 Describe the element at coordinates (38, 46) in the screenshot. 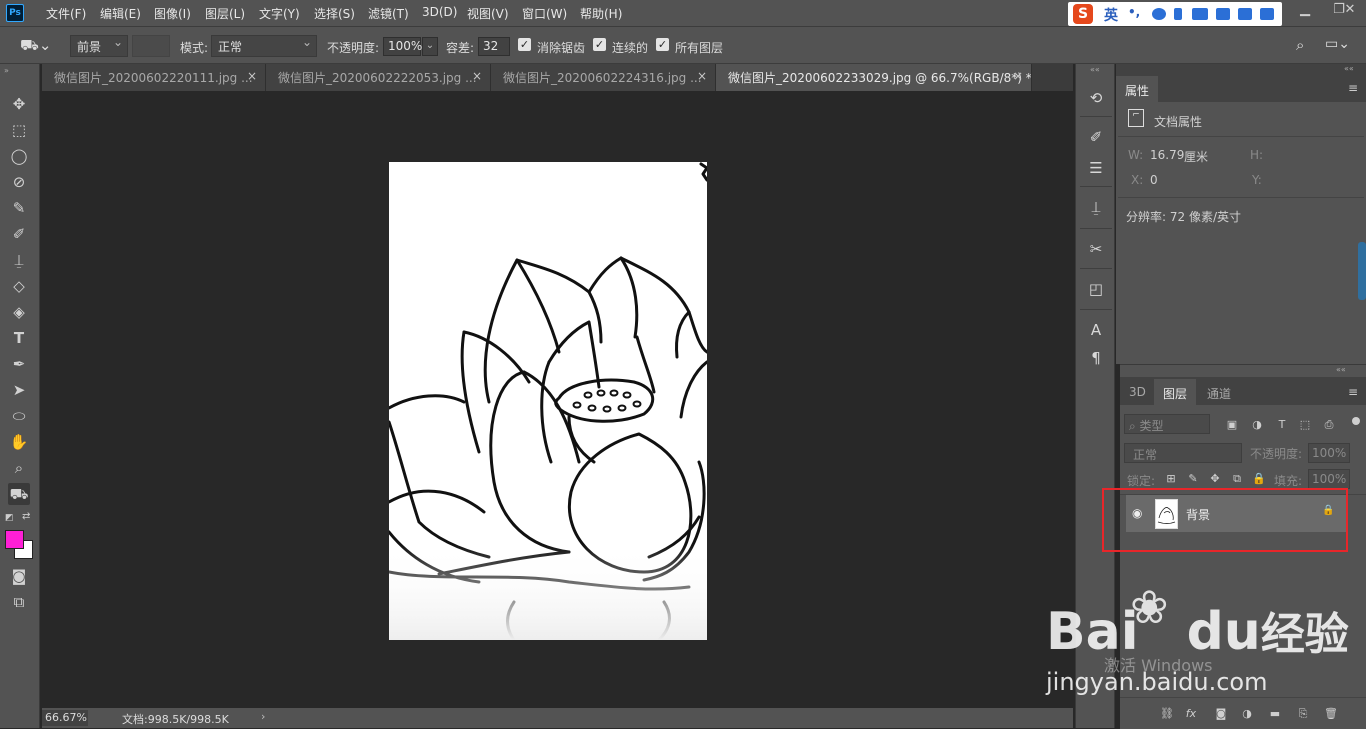

I see `paint-bucket-tool-preset-icon: ⛟⌄` at that location.